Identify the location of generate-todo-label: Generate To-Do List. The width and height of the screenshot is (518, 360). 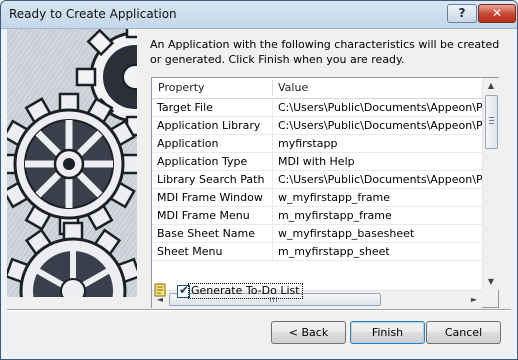
(245, 291).